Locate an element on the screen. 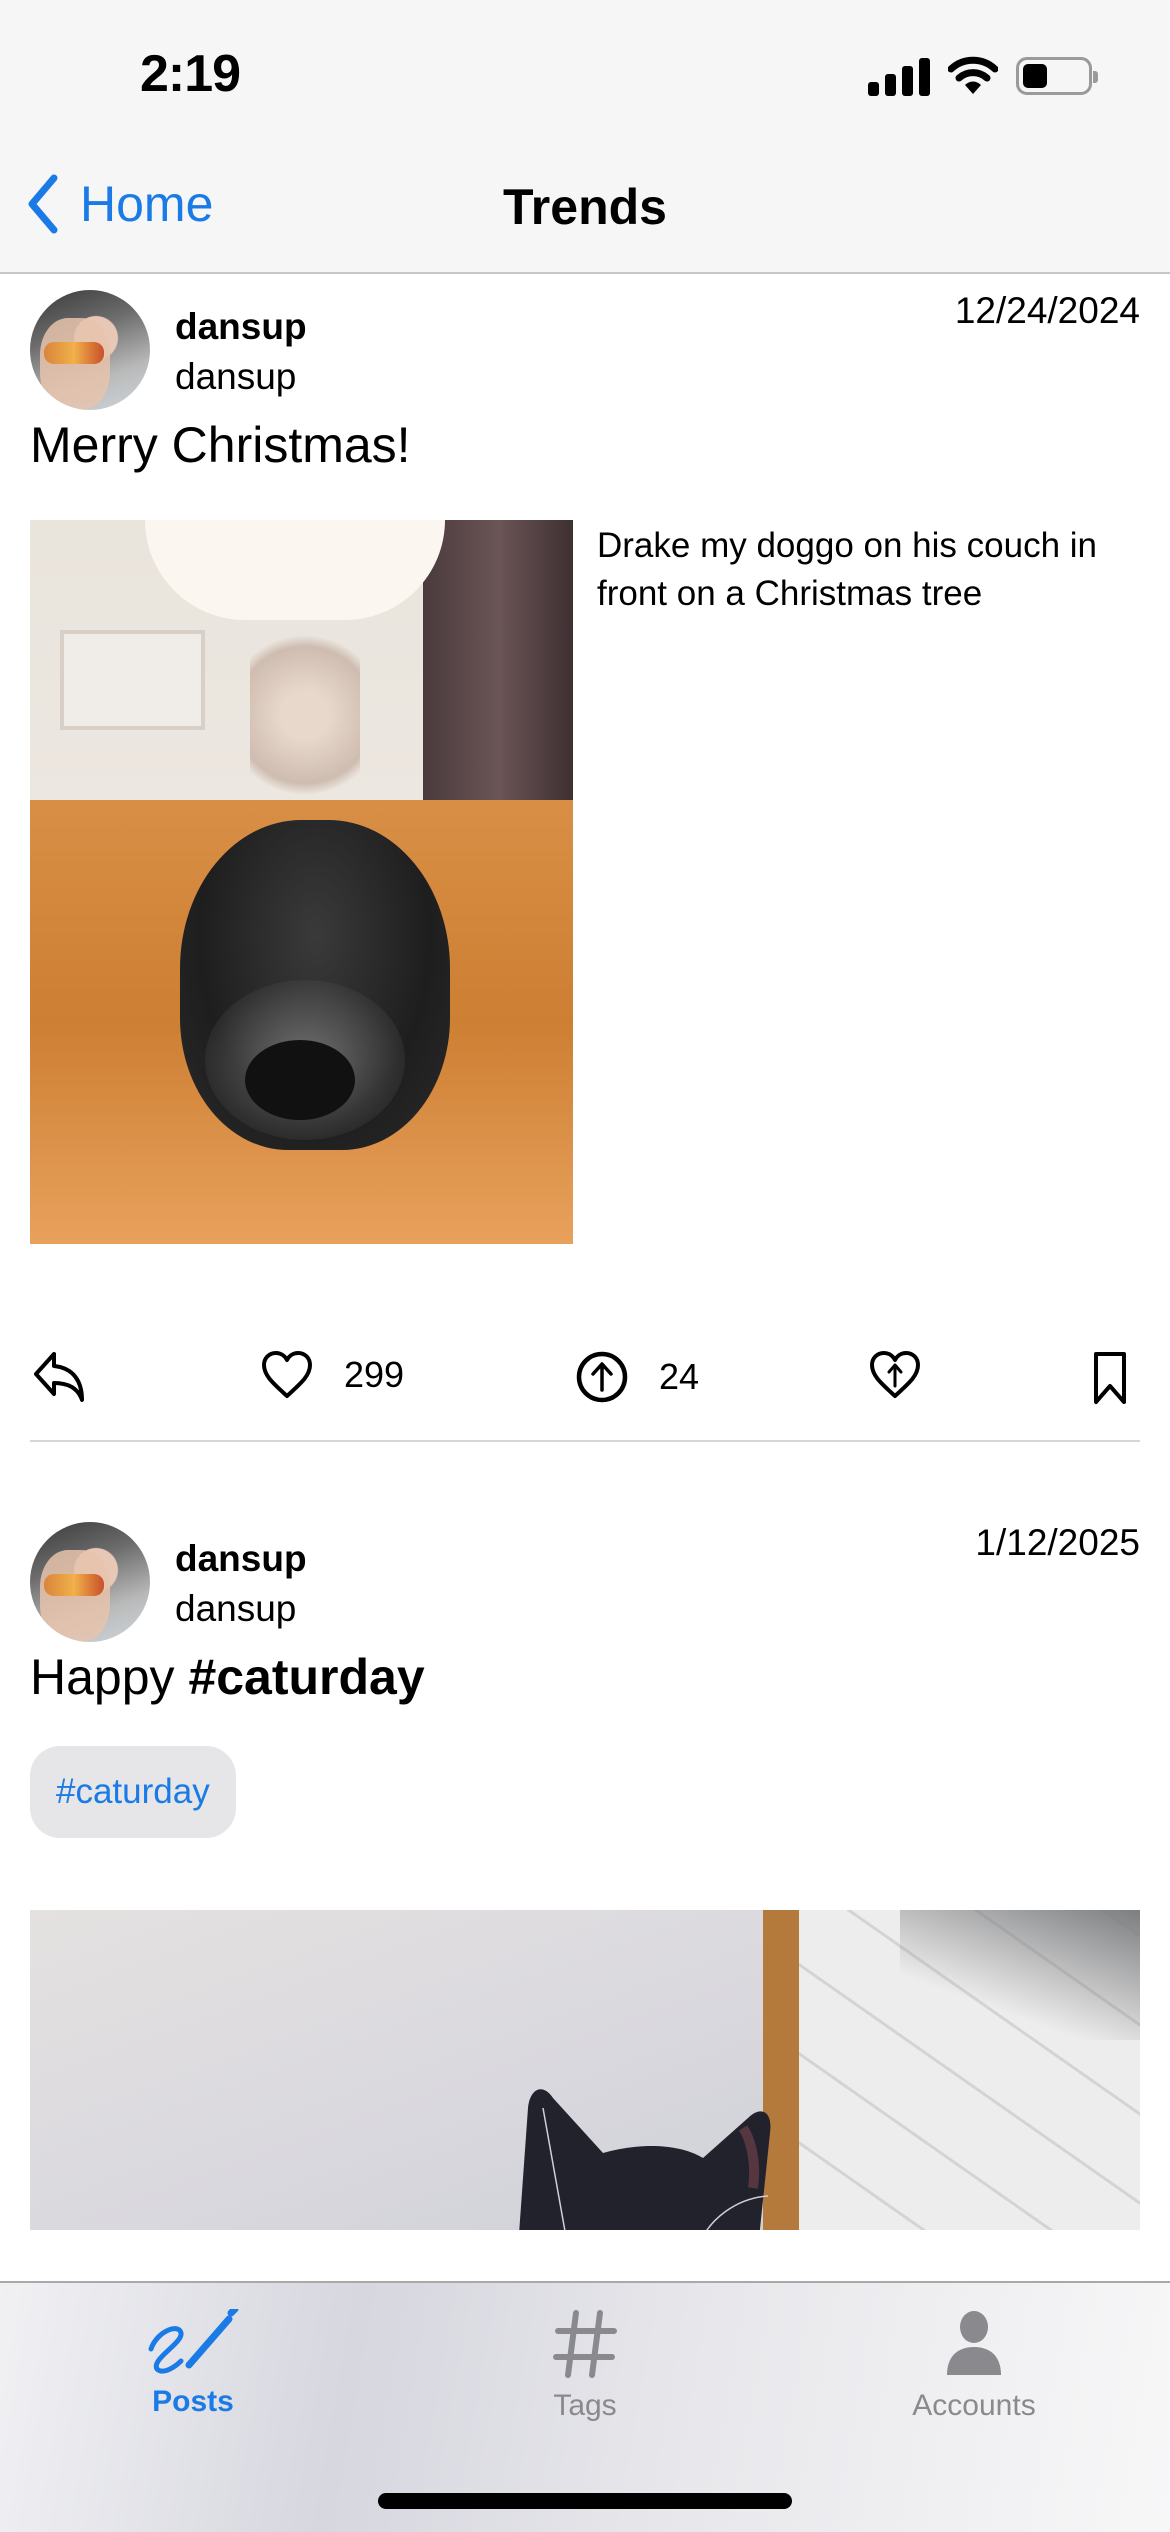  like-and-boost-button is located at coordinates (895, 1375).